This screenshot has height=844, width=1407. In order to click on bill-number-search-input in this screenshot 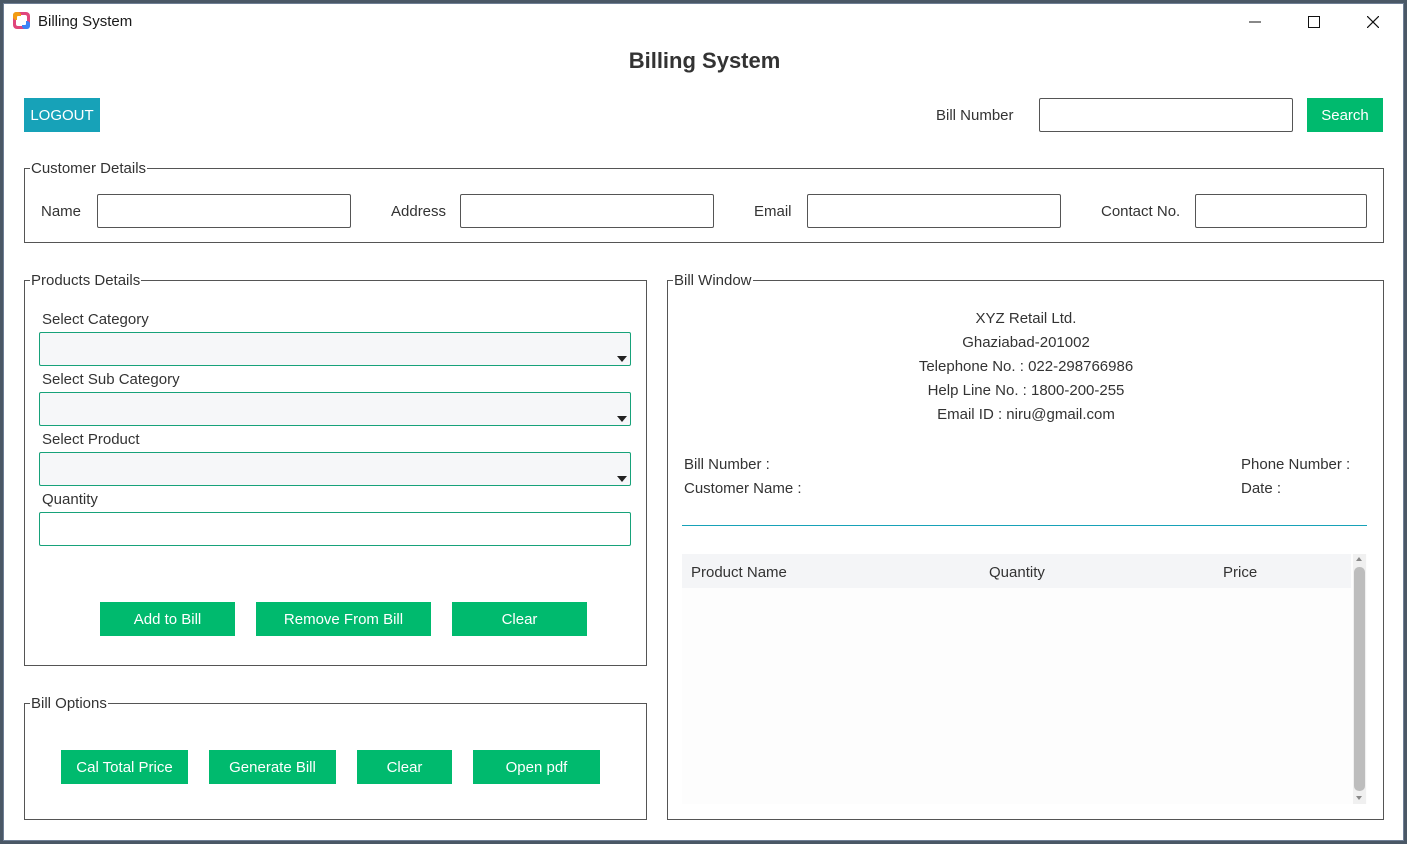, I will do `click(1166, 115)`.